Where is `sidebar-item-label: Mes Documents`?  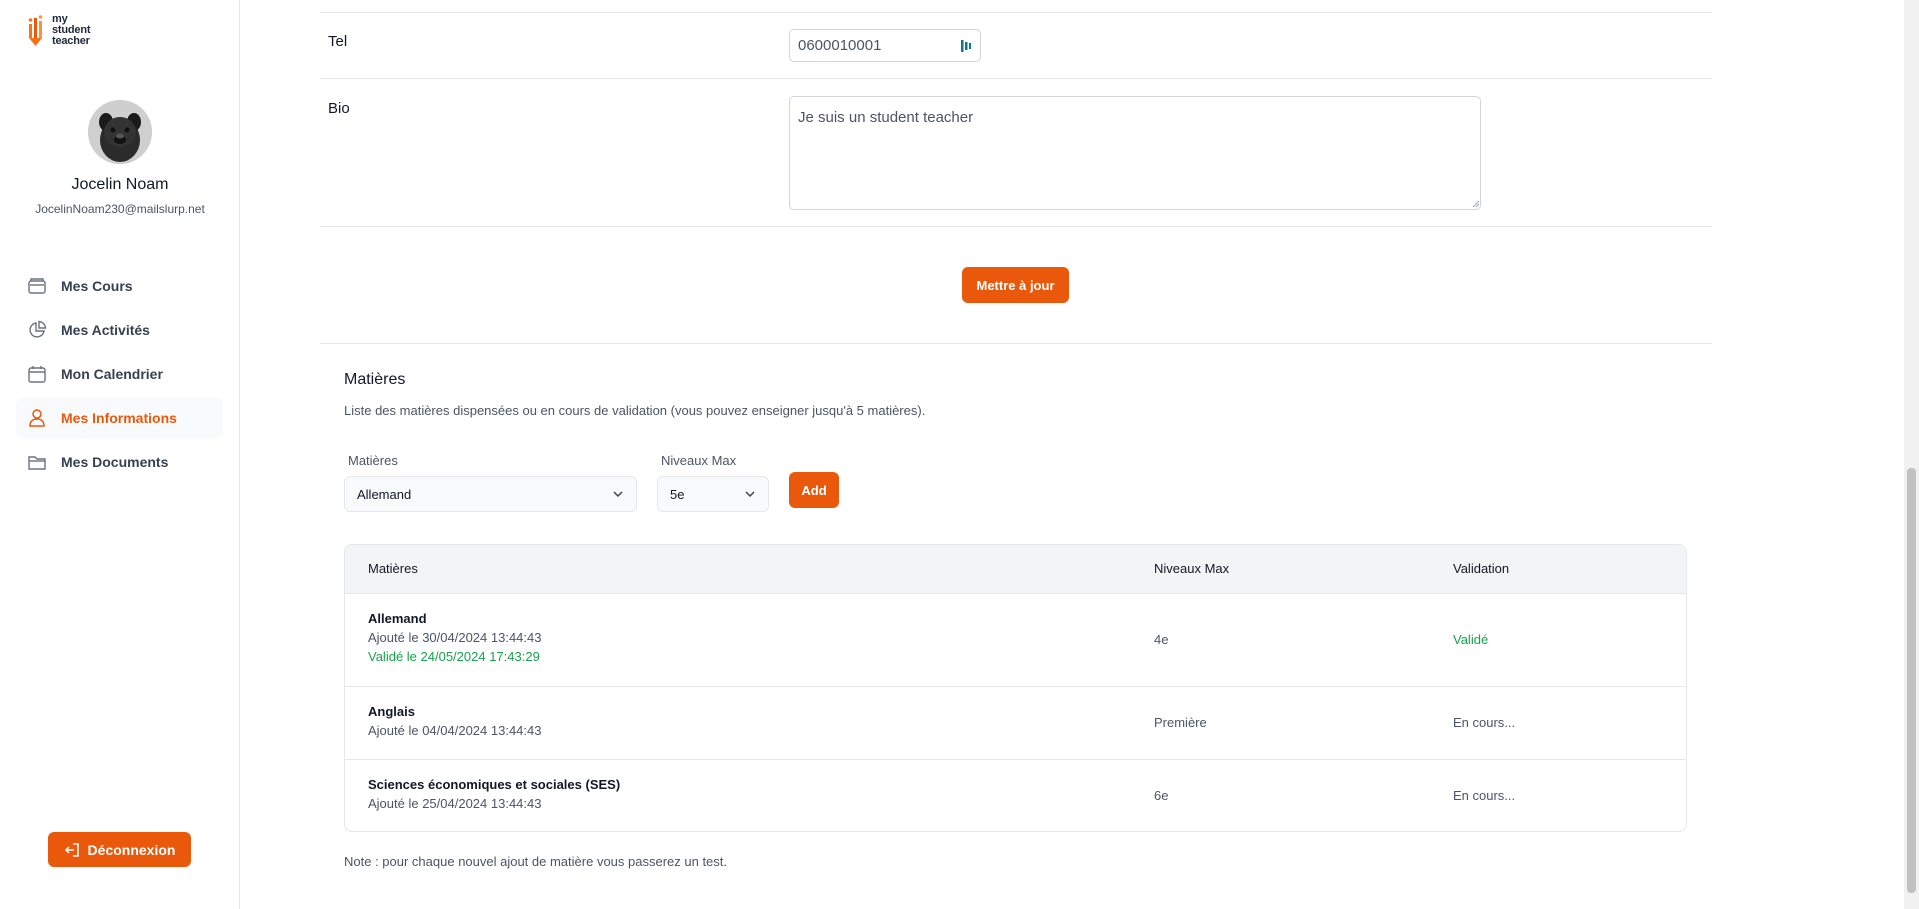 sidebar-item-label: Mes Documents is located at coordinates (115, 462).